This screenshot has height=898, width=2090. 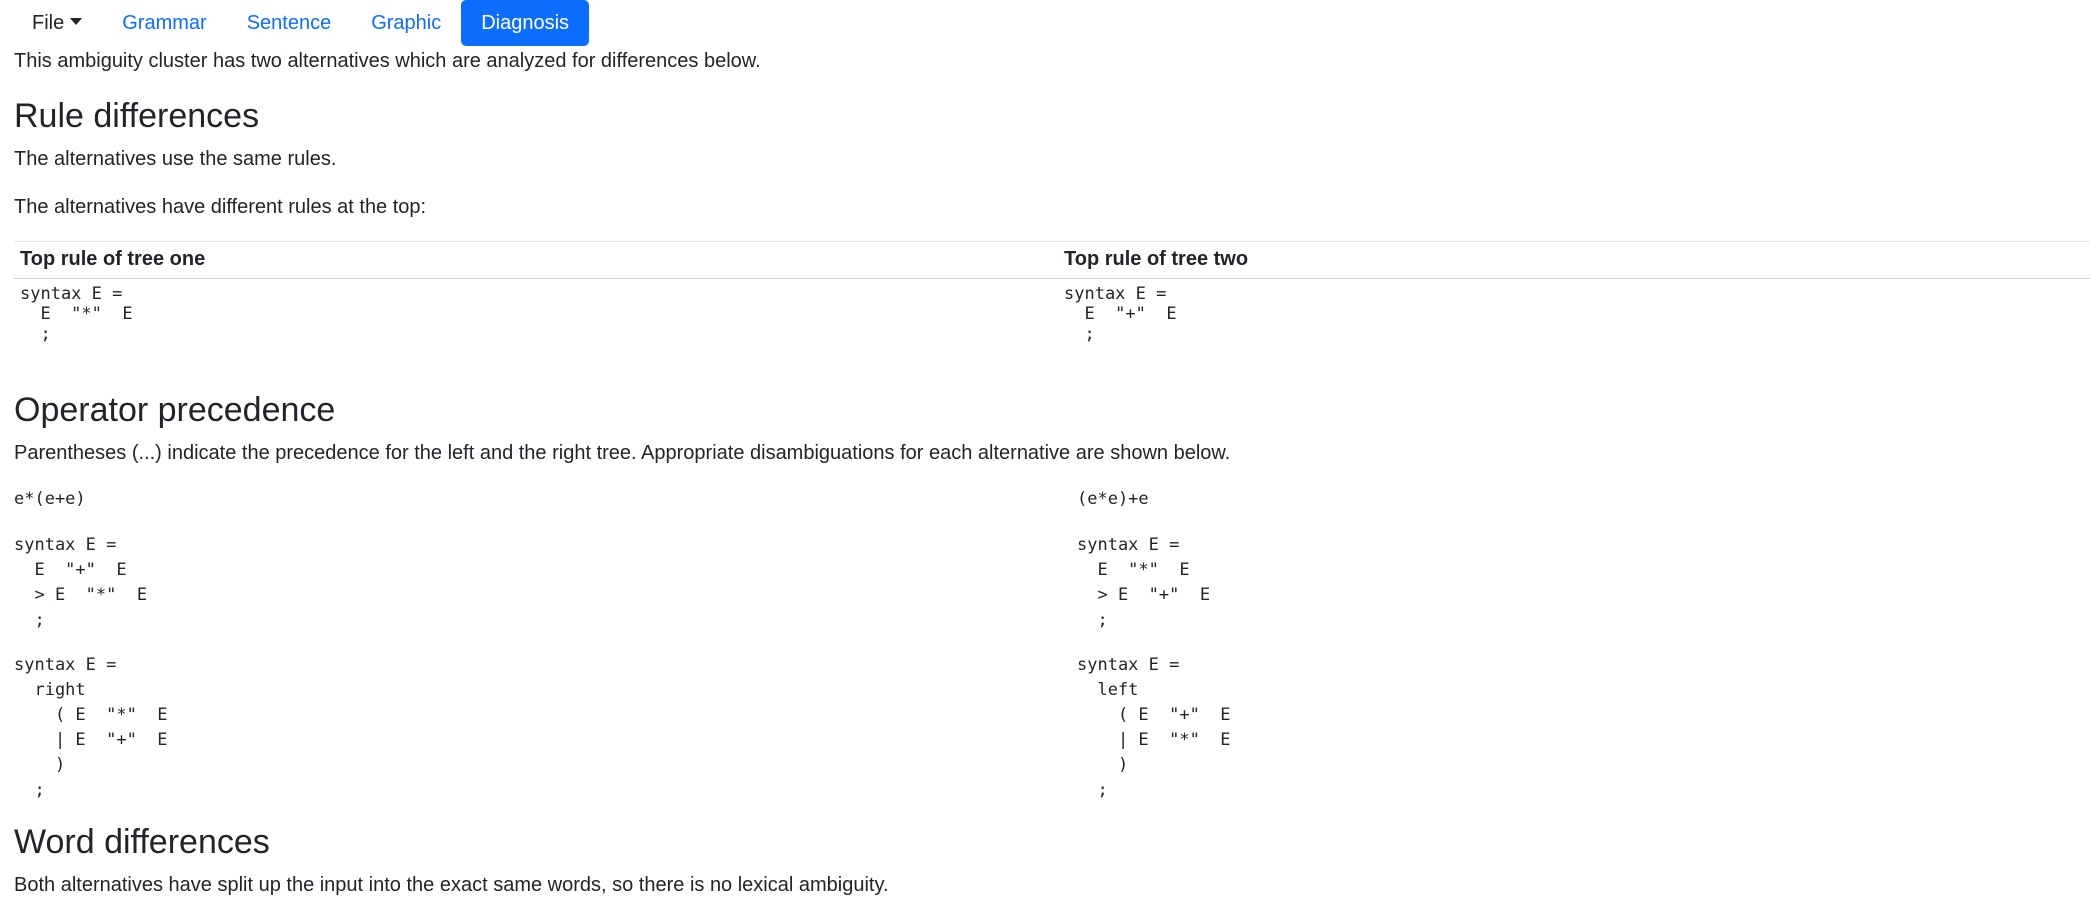 I want to click on tree-one-rule: syntax E = E "*" E ;, so click(x=76, y=314).